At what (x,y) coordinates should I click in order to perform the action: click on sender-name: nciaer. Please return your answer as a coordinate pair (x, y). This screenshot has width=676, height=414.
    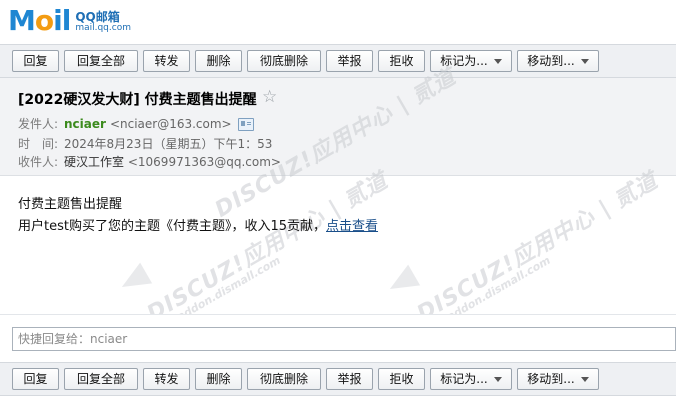
    Looking at the image, I should click on (85, 124).